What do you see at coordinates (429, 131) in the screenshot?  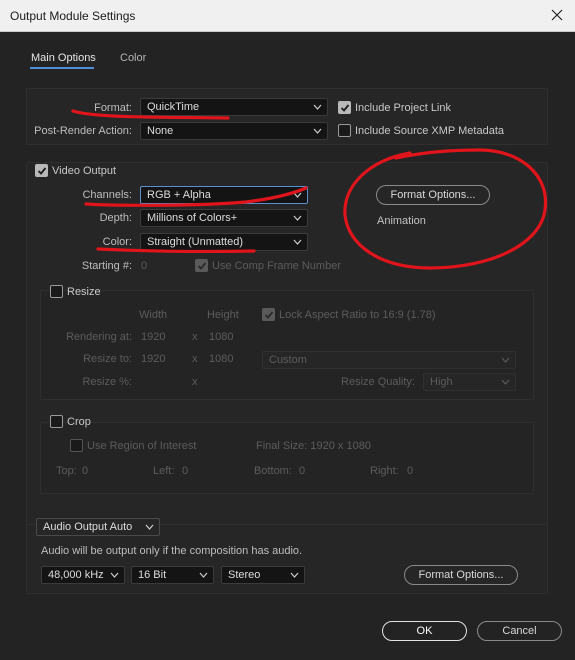 I see `include-xmp-label: Include Source XMP Metadata` at bounding box center [429, 131].